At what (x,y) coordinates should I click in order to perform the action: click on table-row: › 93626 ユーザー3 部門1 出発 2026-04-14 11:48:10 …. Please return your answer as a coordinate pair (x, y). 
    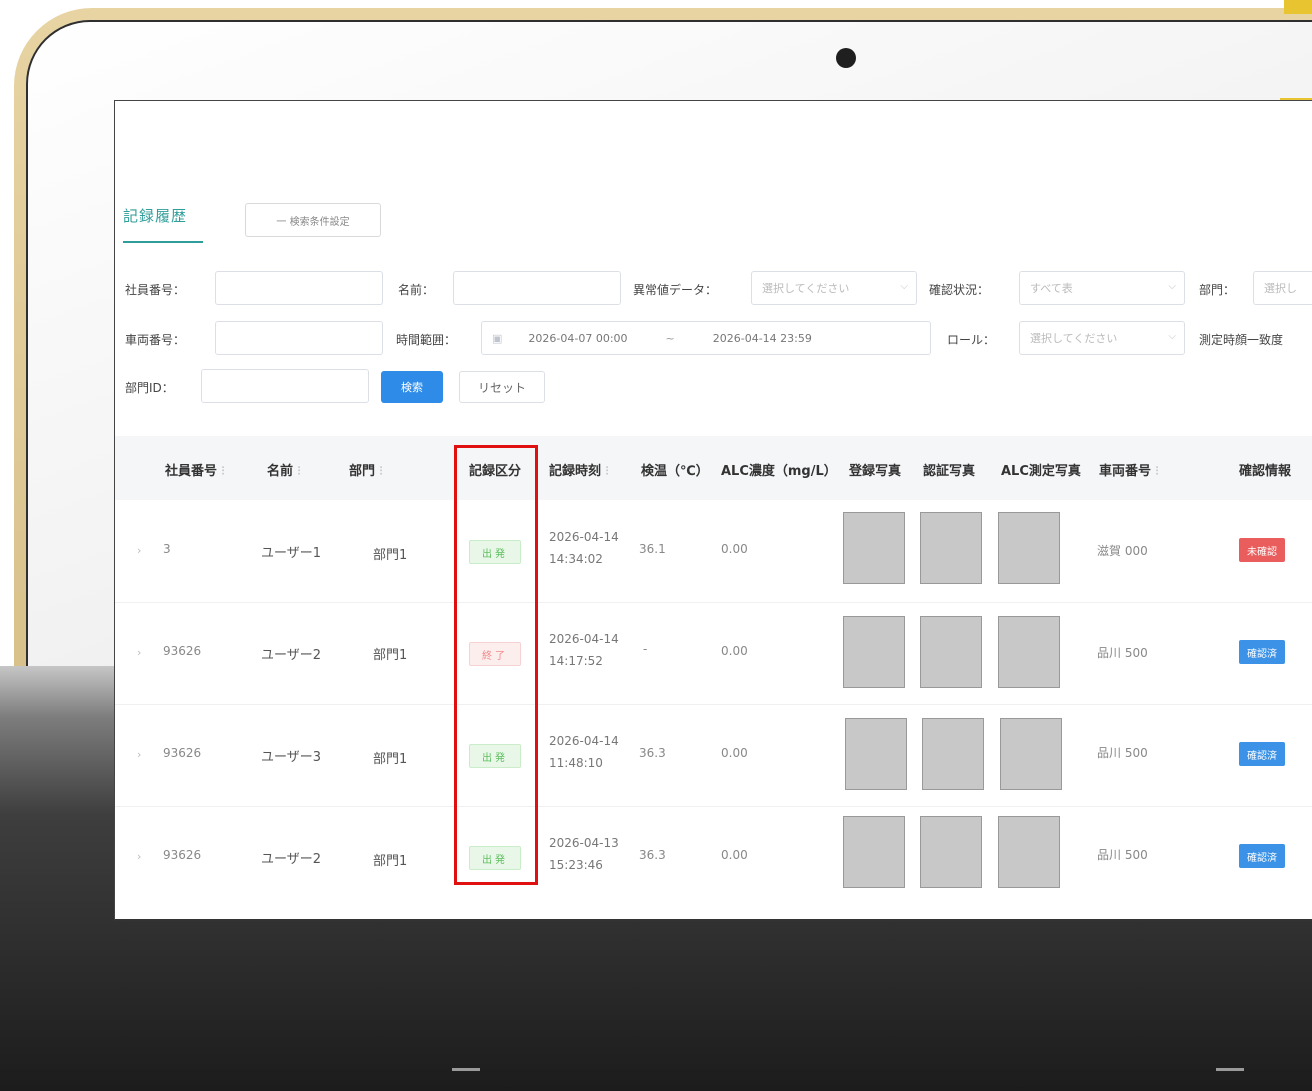
    Looking at the image, I should click on (713, 755).